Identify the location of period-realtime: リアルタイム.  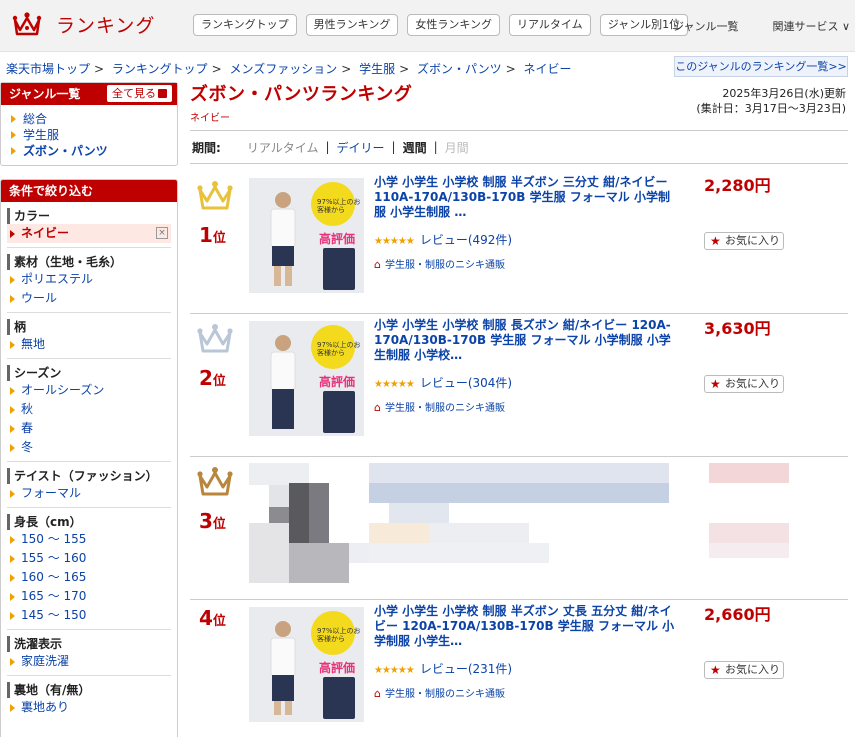
(283, 147).